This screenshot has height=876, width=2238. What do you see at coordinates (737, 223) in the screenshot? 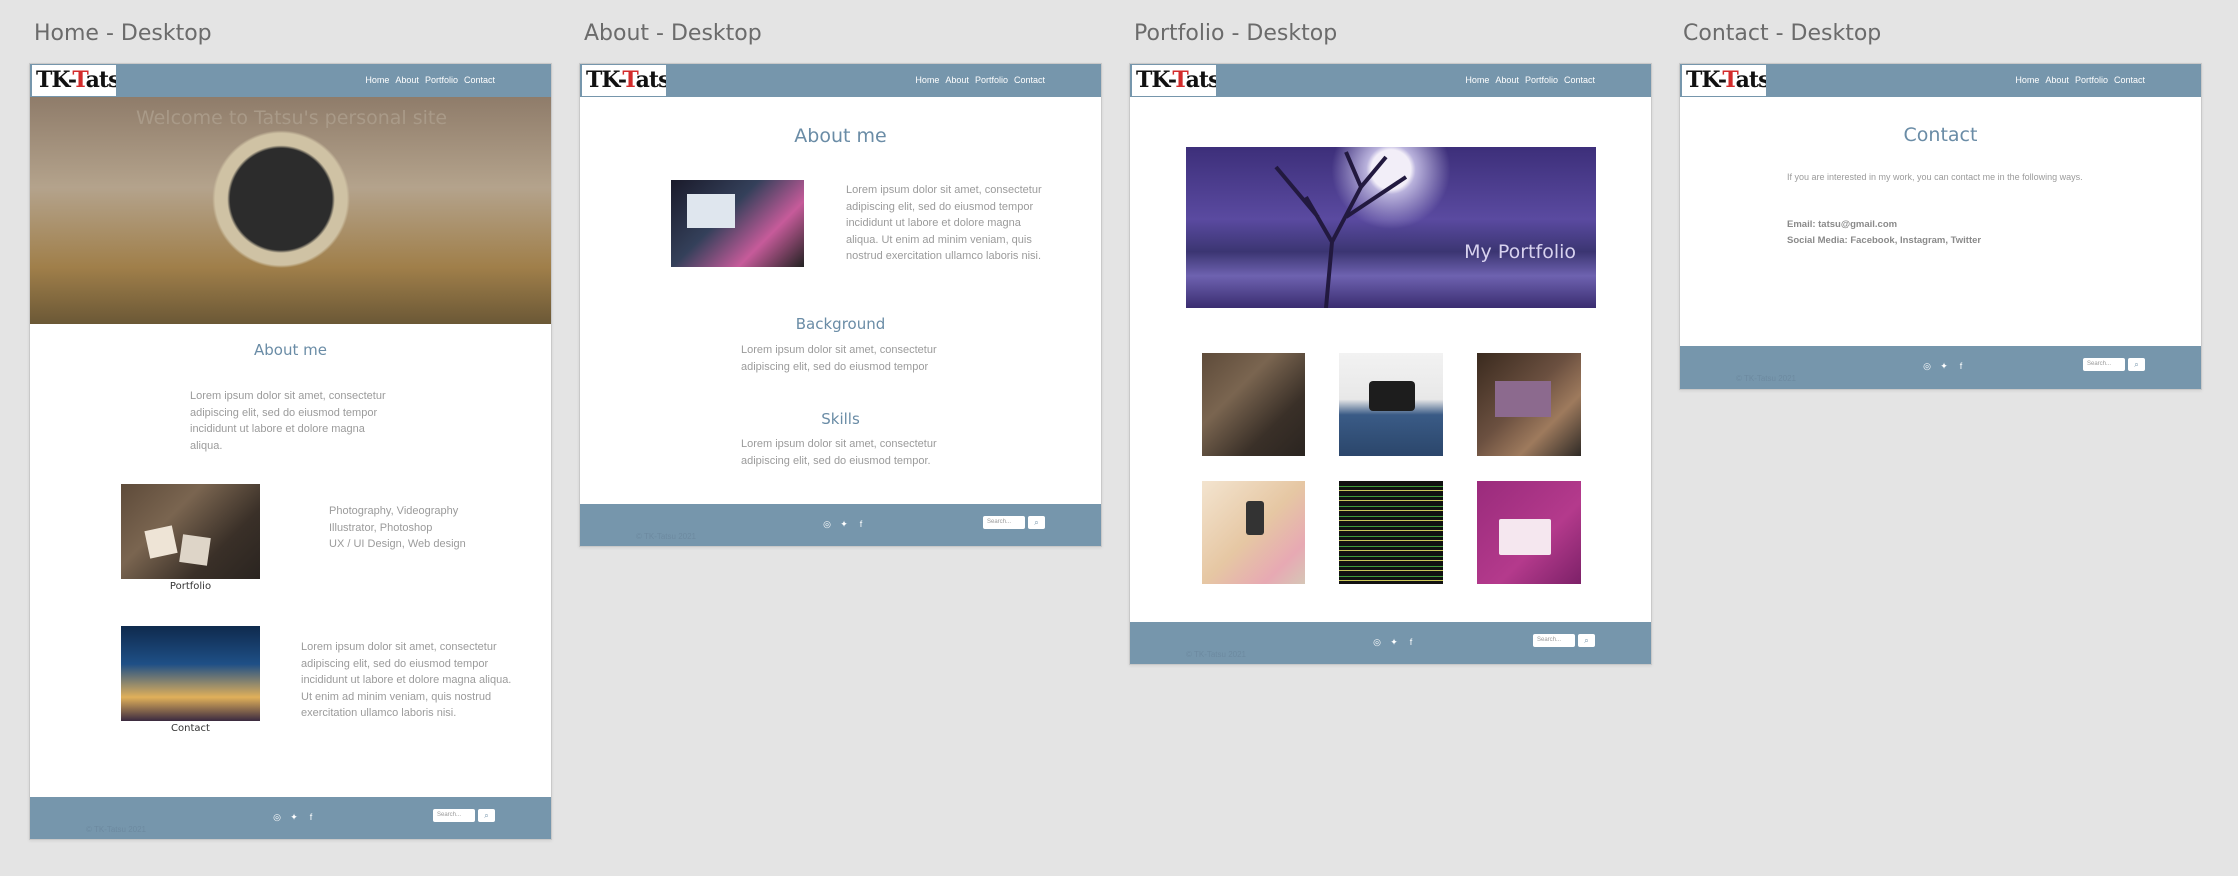
I see `about-photo` at bounding box center [737, 223].